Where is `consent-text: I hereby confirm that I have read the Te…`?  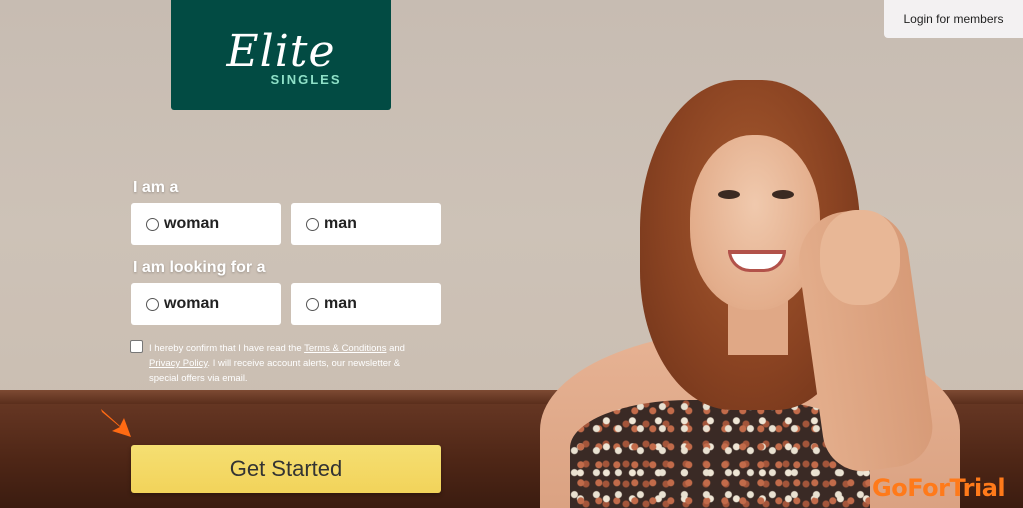
consent-text: I hereby confirm that I have read the Te… is located at coordinates (289, 363).